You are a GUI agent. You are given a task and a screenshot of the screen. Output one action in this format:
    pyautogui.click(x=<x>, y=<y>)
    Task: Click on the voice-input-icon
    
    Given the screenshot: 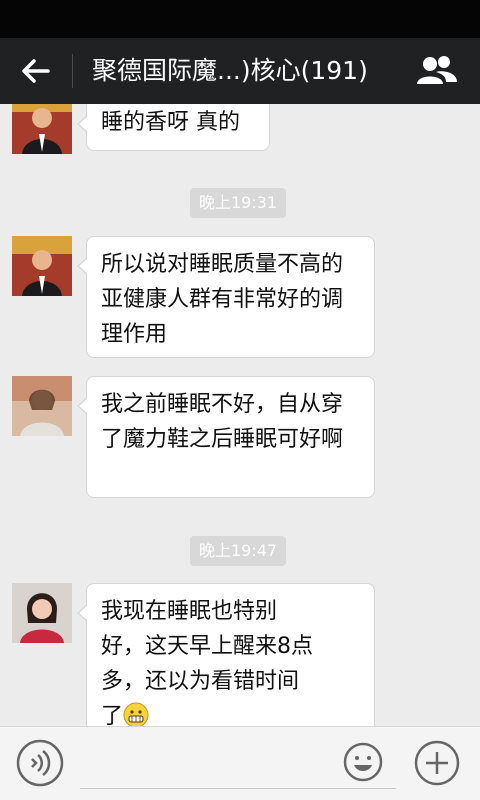 What is the action you would take?
    pyautogui.click(x=40, y=763)
    